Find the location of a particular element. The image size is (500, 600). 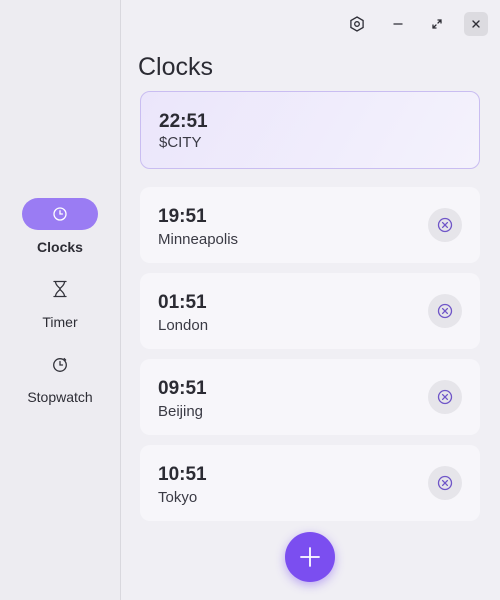

clock-city: Beijing is located at coordinates (181, 411).